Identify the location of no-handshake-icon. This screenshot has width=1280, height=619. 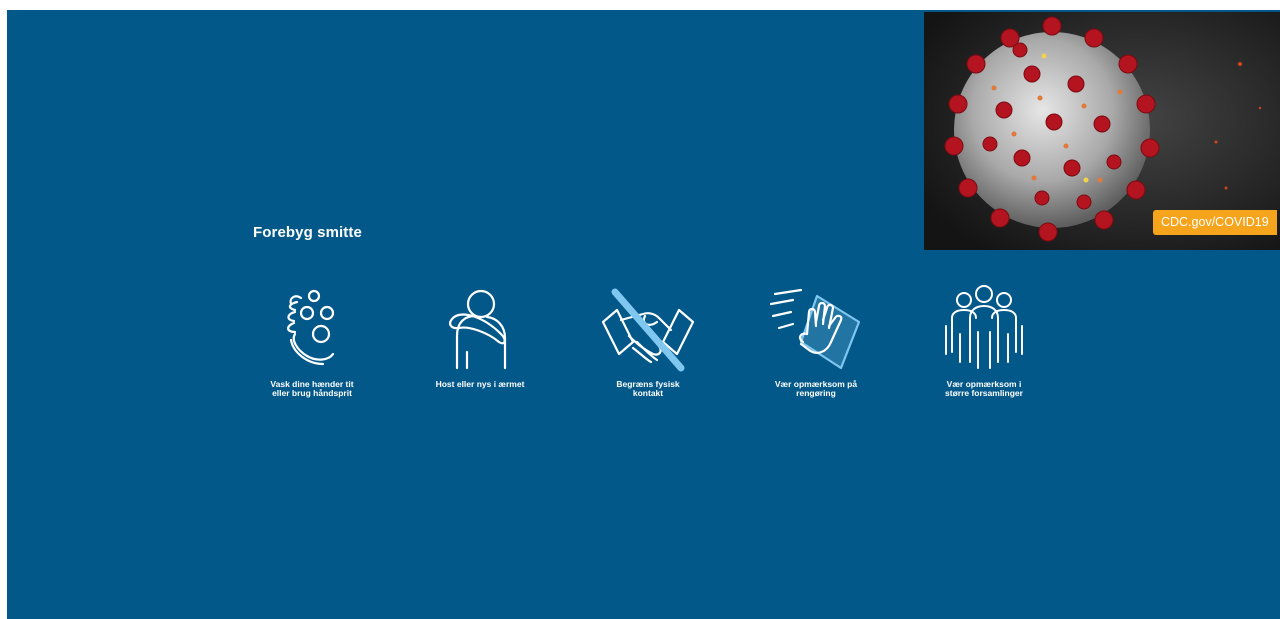
(648, 330).